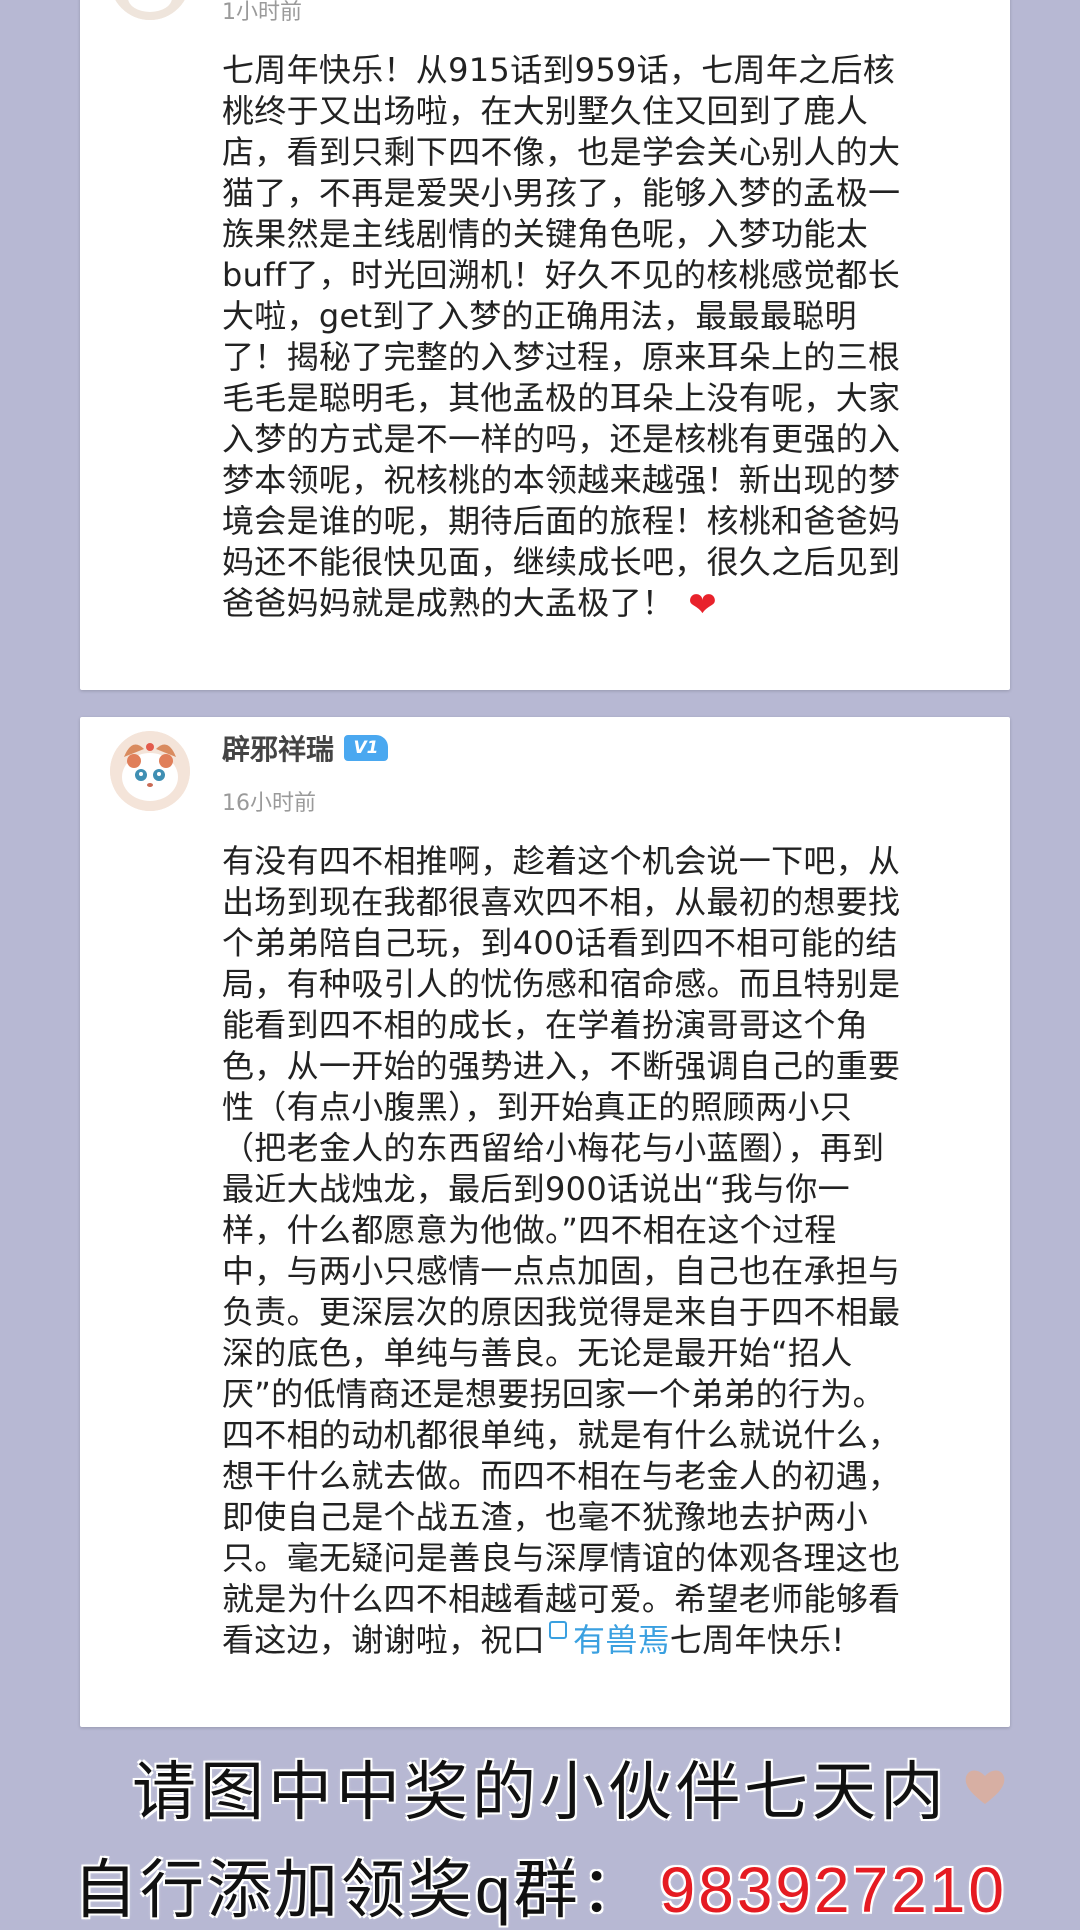 This screenshot has width=1080, height=1930. I want to click on vip-badge: V1, so click(366, 748).